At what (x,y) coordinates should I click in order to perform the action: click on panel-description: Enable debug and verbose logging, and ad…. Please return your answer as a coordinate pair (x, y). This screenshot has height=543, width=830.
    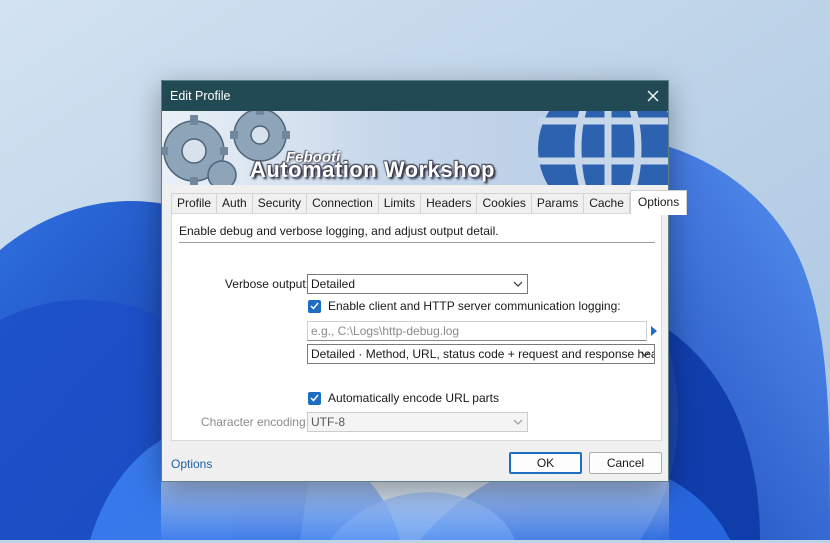
    Looking at the image, I should click on (339, 231).